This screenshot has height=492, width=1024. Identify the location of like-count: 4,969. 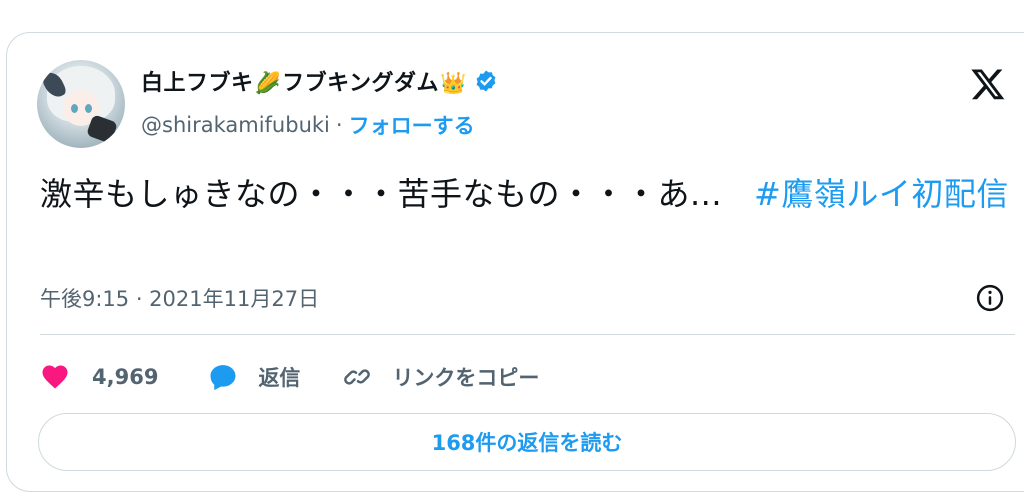
(125, 377).